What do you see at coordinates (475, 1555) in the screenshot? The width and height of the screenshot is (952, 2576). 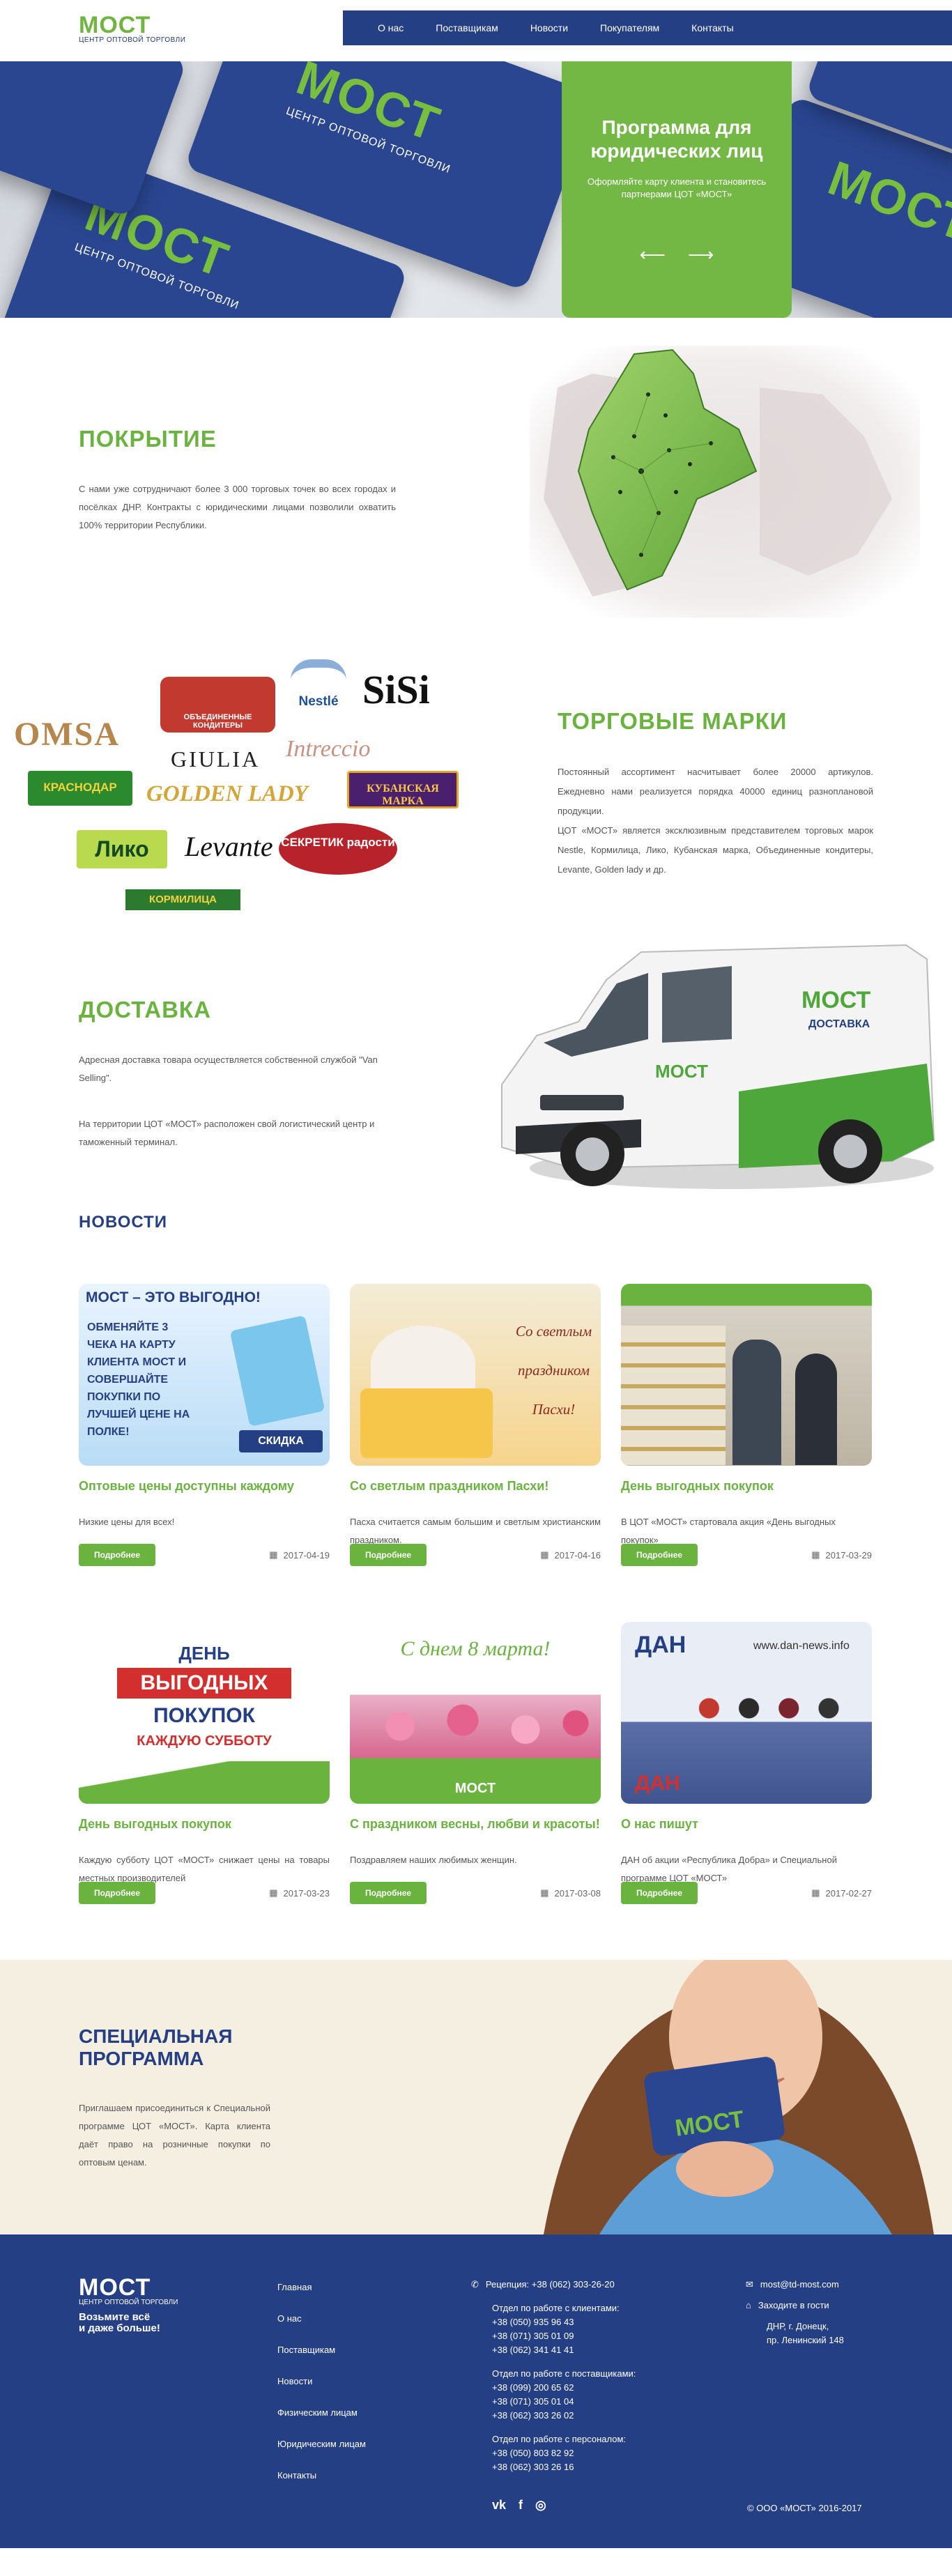 I see `news-card-footer: Подробнее ▦ 2017-04-16` at bounding box center [475, 1555].